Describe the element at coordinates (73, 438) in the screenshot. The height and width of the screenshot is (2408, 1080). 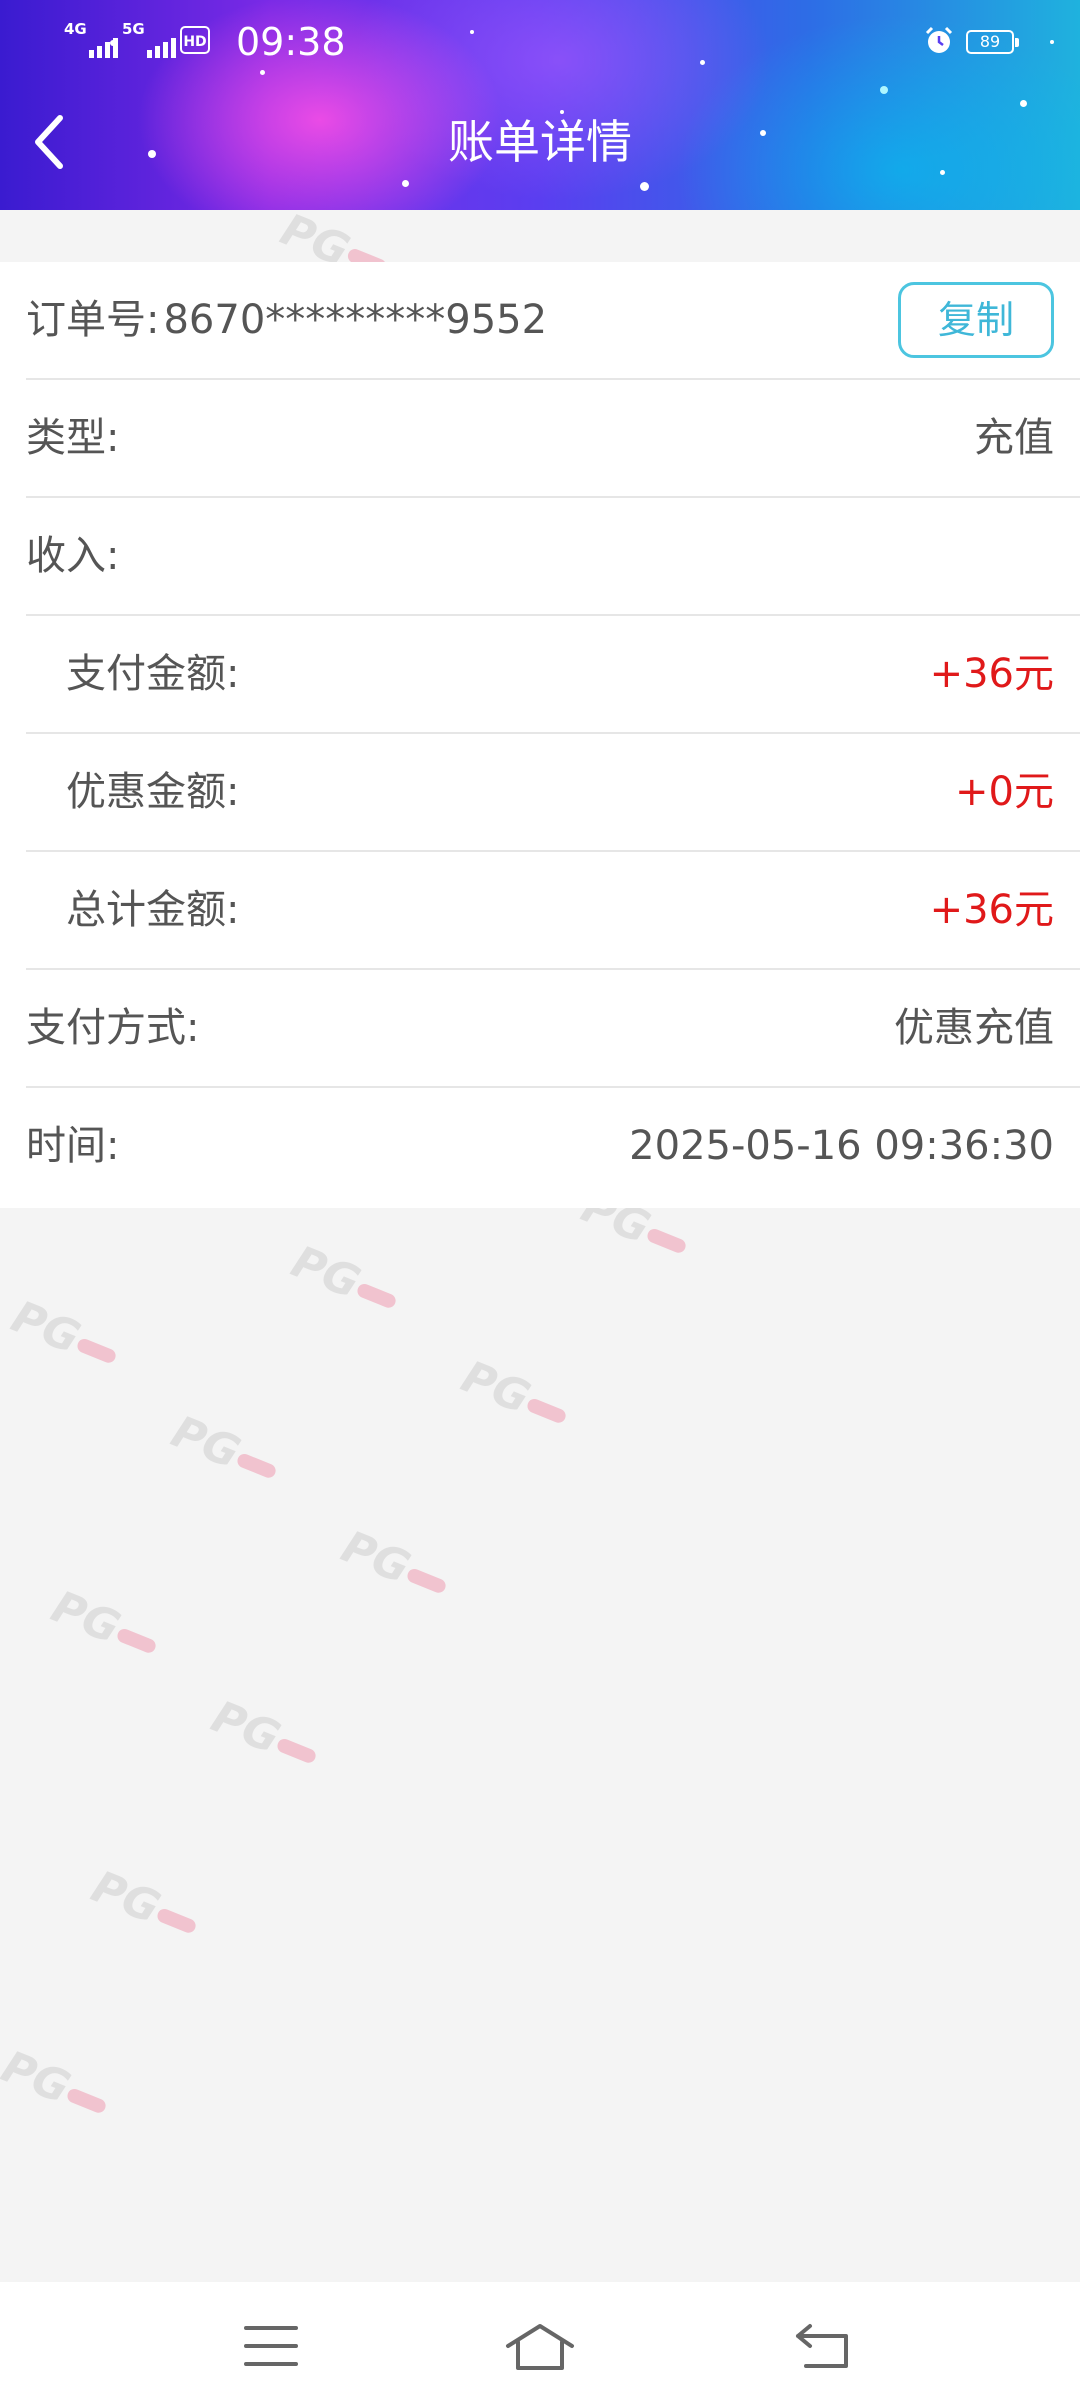
I see `type-label: 类型:` at that location.